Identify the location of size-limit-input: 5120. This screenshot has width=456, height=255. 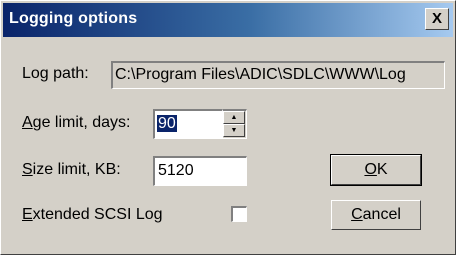
(200, 171).